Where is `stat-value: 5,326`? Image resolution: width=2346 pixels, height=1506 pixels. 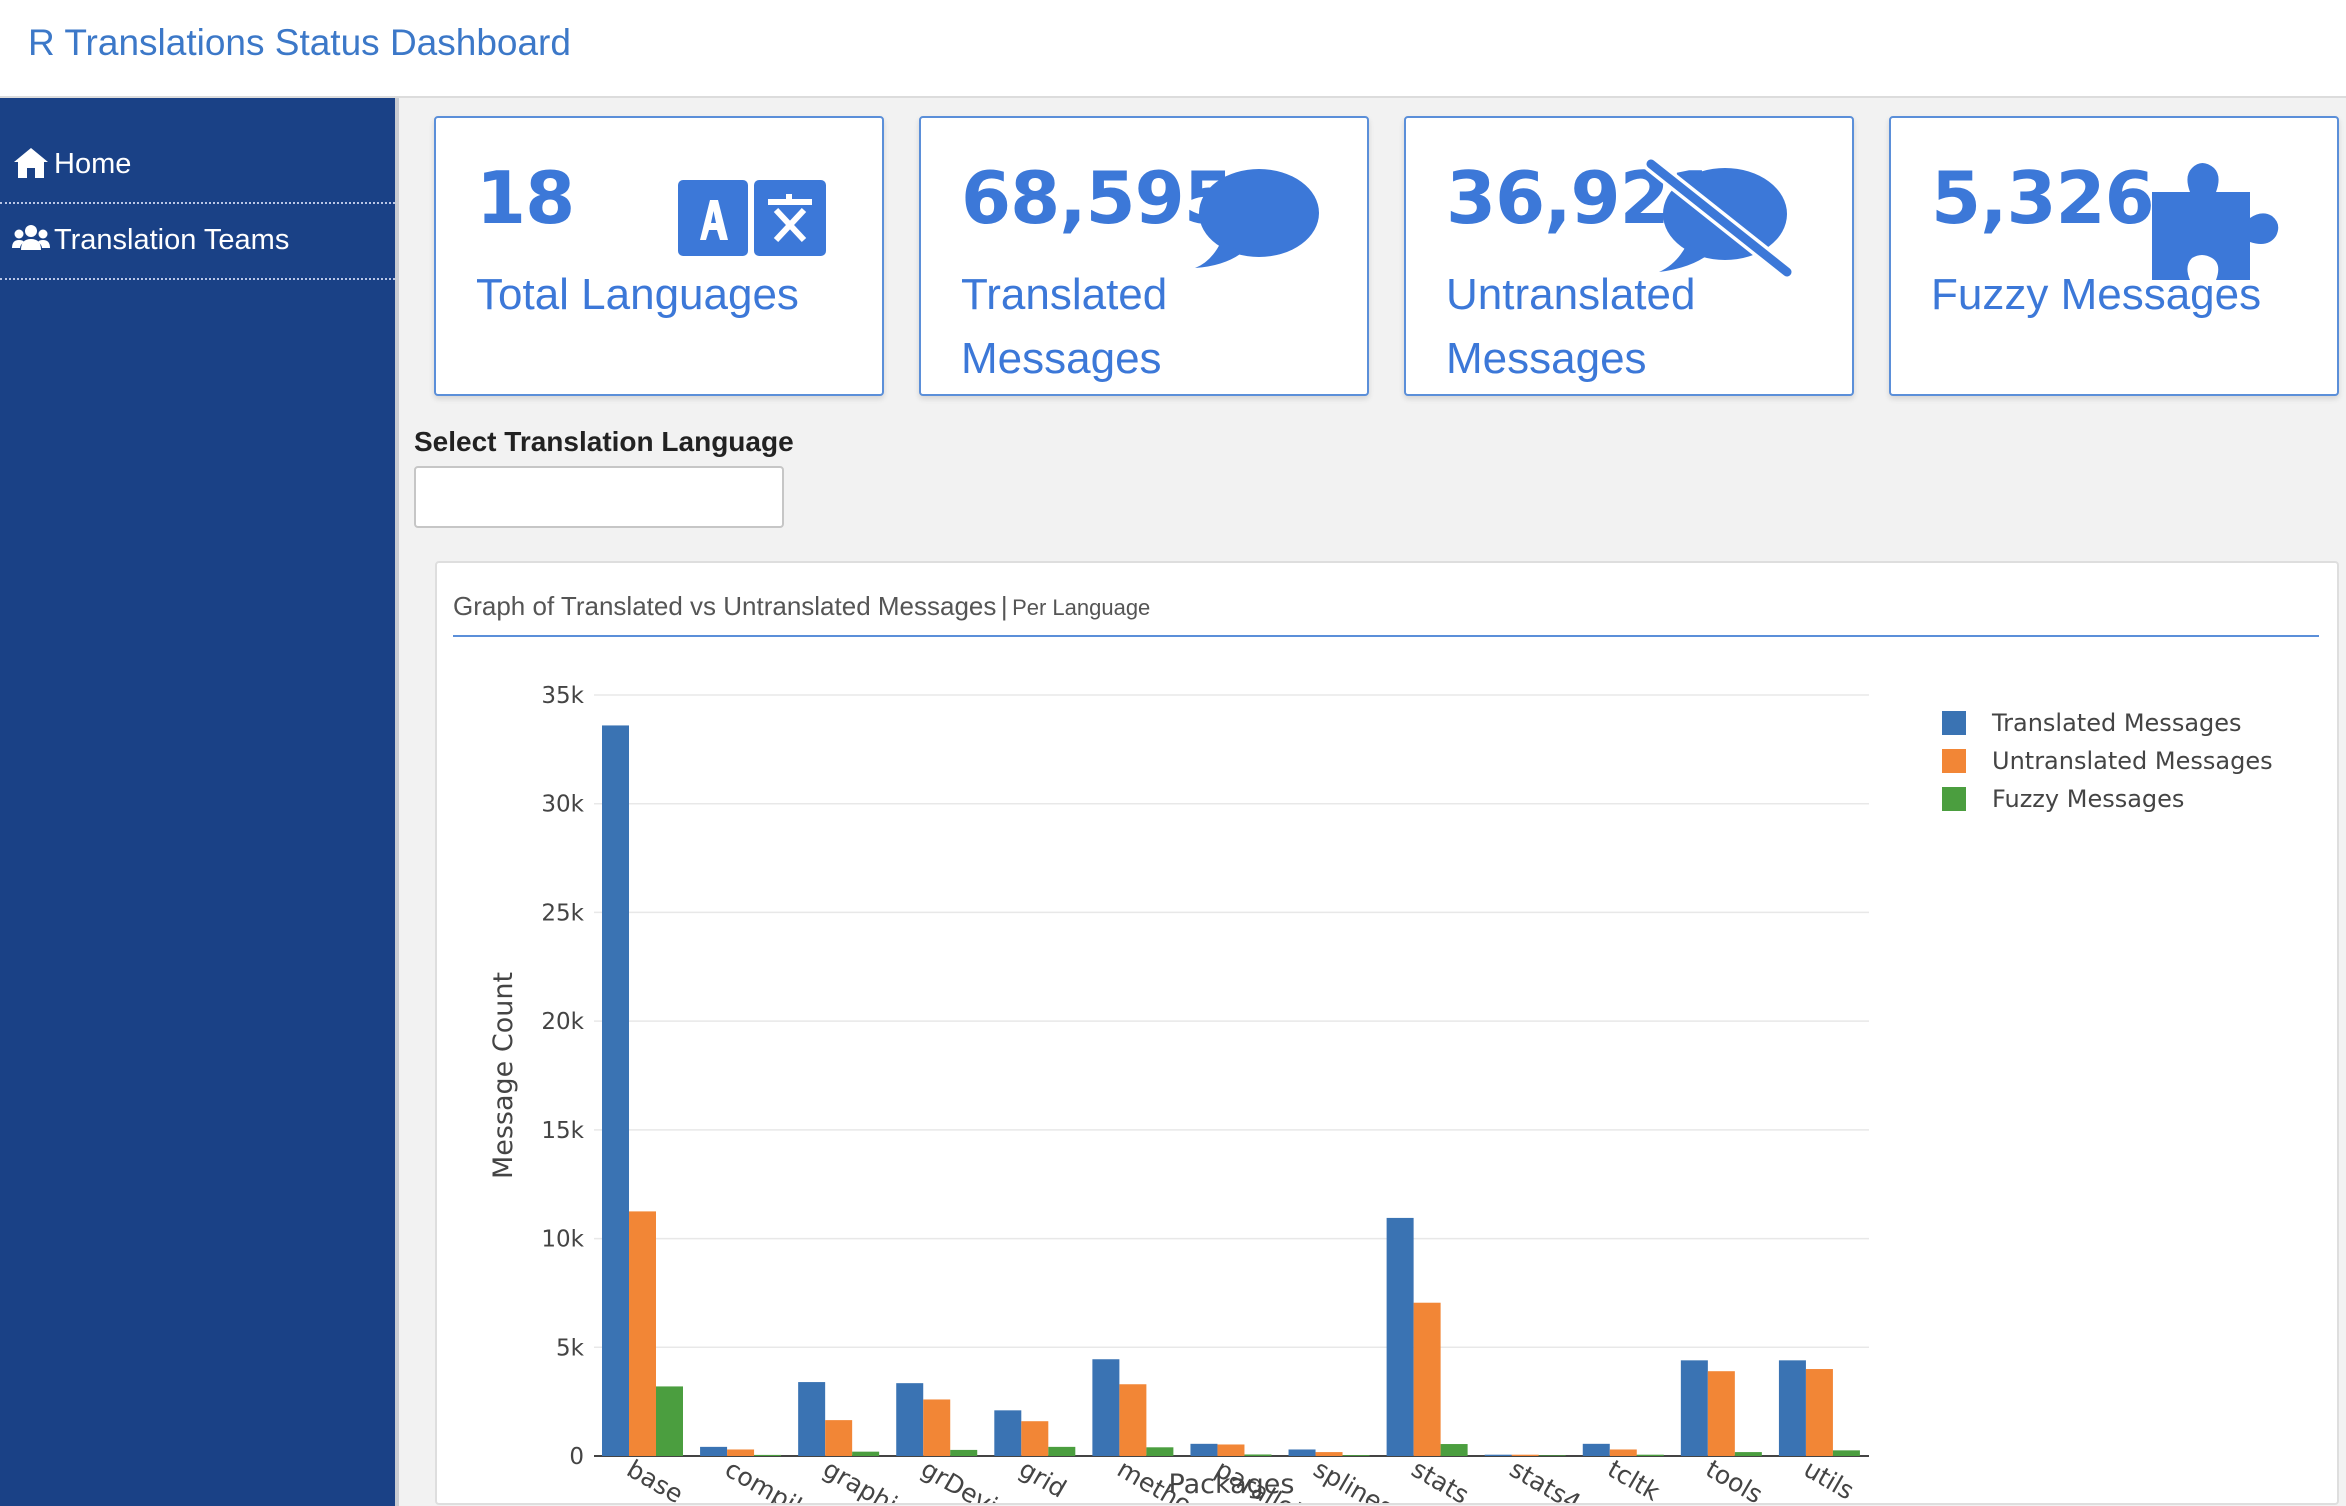 stat-value: 5,326 is located at coordinates (2043, 198).